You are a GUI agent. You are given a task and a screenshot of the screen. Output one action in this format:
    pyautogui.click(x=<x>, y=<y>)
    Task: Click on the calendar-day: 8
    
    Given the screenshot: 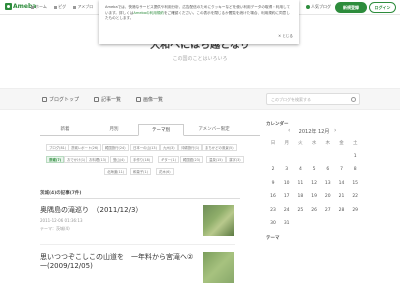 What is the action you would take?
    pyautogui.click(x=355, y=169)
    